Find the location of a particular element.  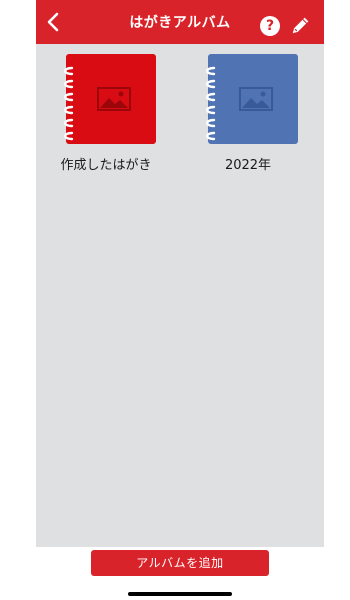

album-label: 作成したはがき is located at coordinates (106, 165).